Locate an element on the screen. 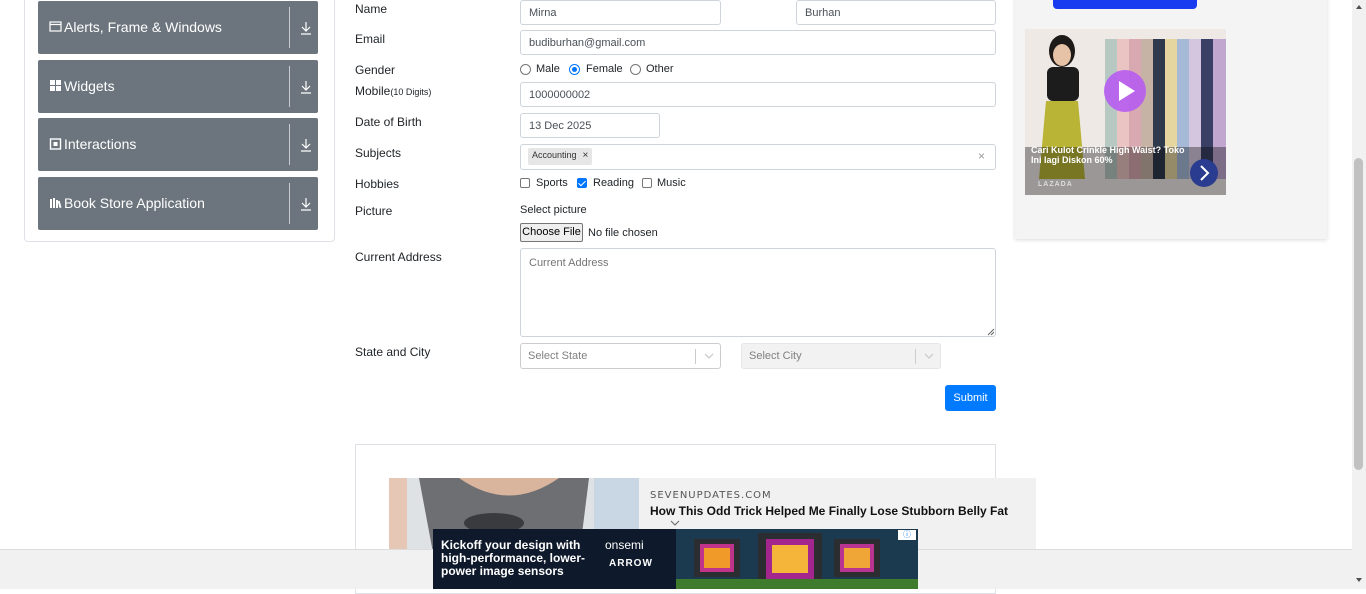 This screenshot has height=594, width=1366. state-select: Select State is located at coordinates (620, 356).